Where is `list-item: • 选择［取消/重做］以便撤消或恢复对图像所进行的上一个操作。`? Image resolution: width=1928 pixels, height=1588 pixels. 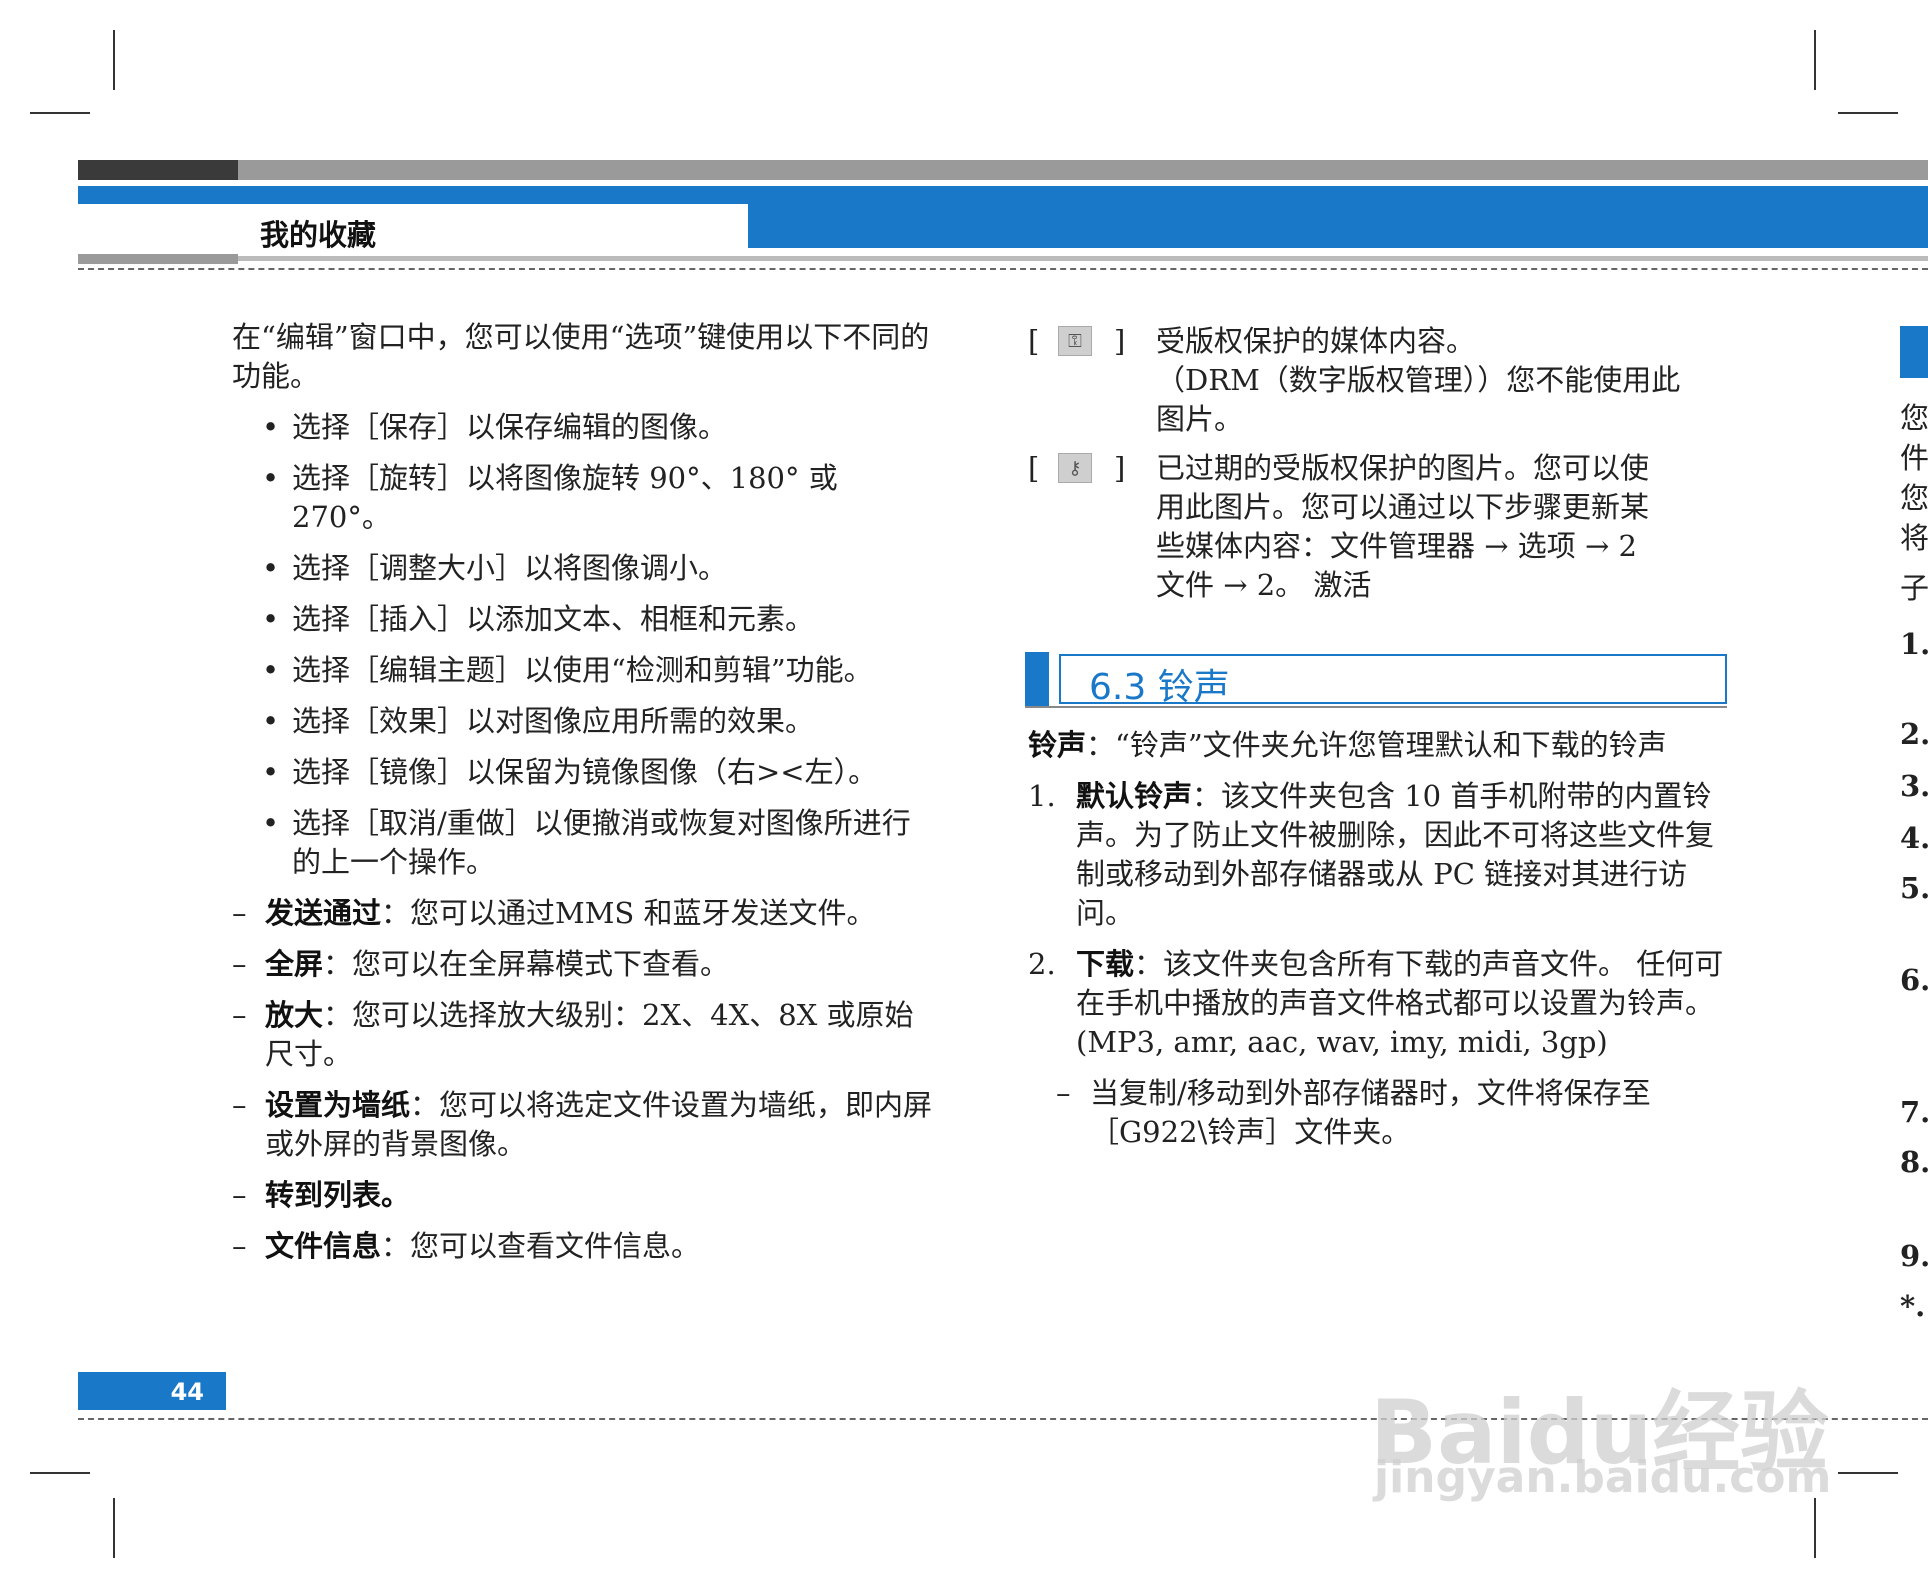
list-item: • 选择［取消/重做］以便撤消或恢复对图像所进行的上一个操作。 is located at coordinates (586, 842).